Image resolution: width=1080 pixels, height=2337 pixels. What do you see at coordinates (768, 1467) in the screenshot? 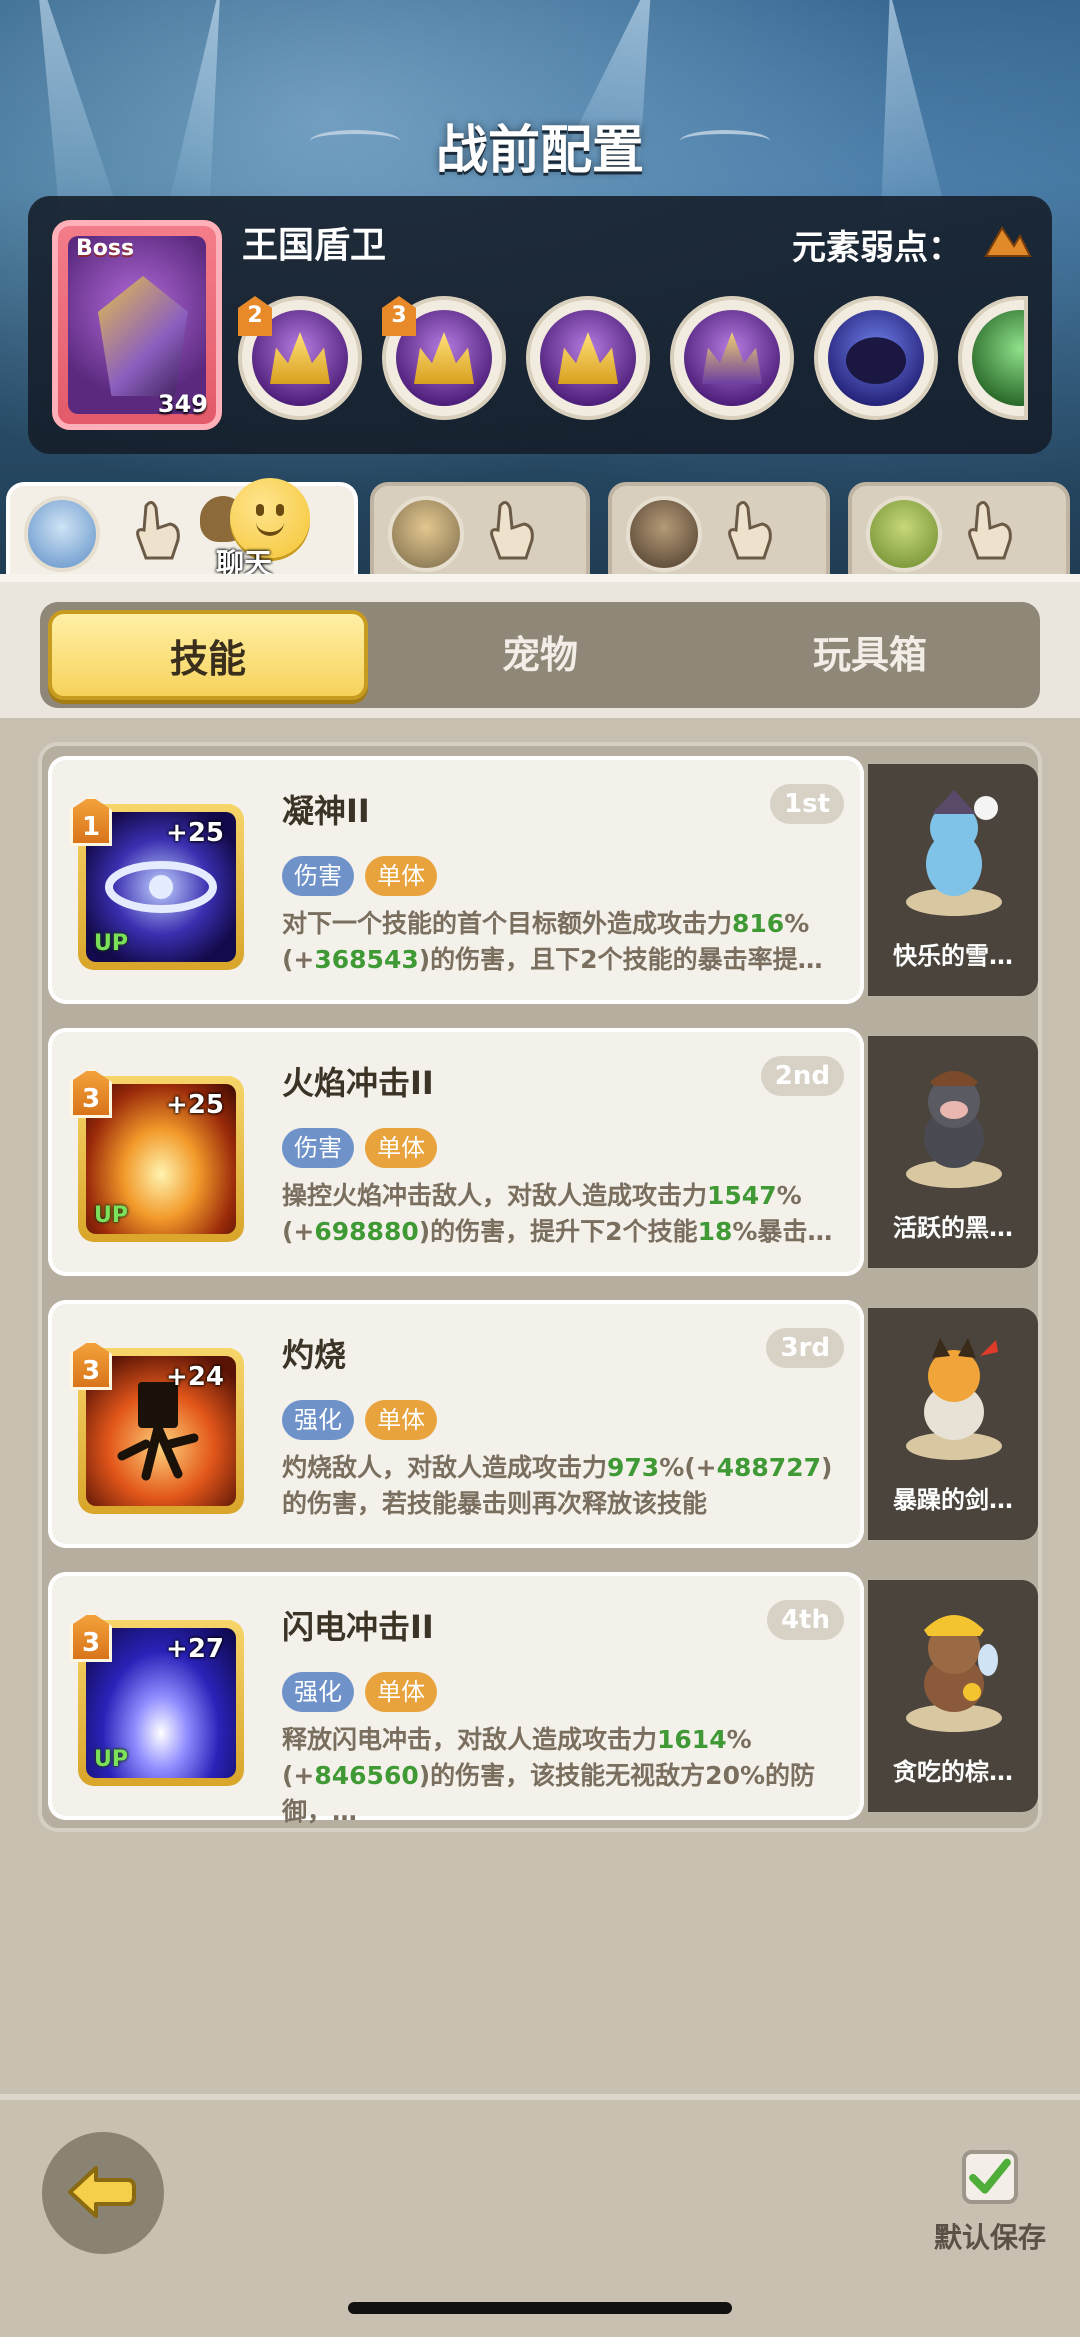
I see `highlight-value: 488727` at bounding box center [768, 1467].